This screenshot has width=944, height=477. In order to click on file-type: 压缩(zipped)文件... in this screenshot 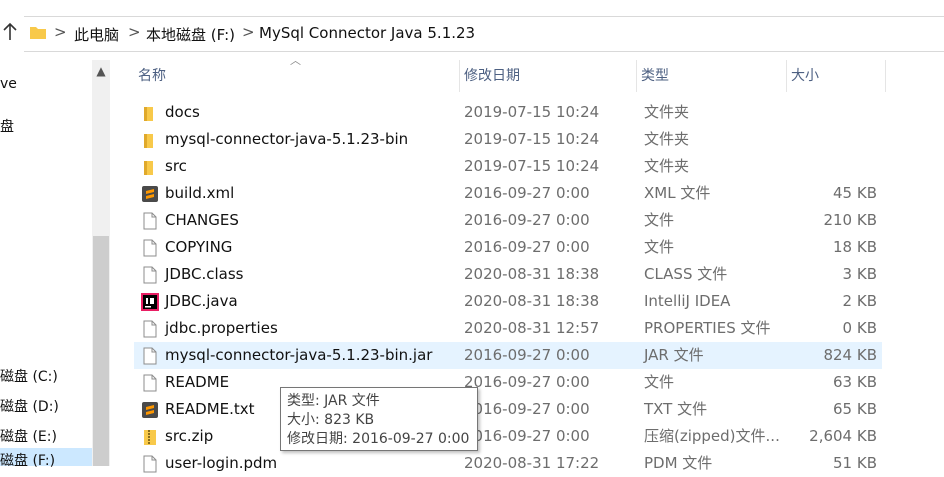, I will do `click(712, 436)`.